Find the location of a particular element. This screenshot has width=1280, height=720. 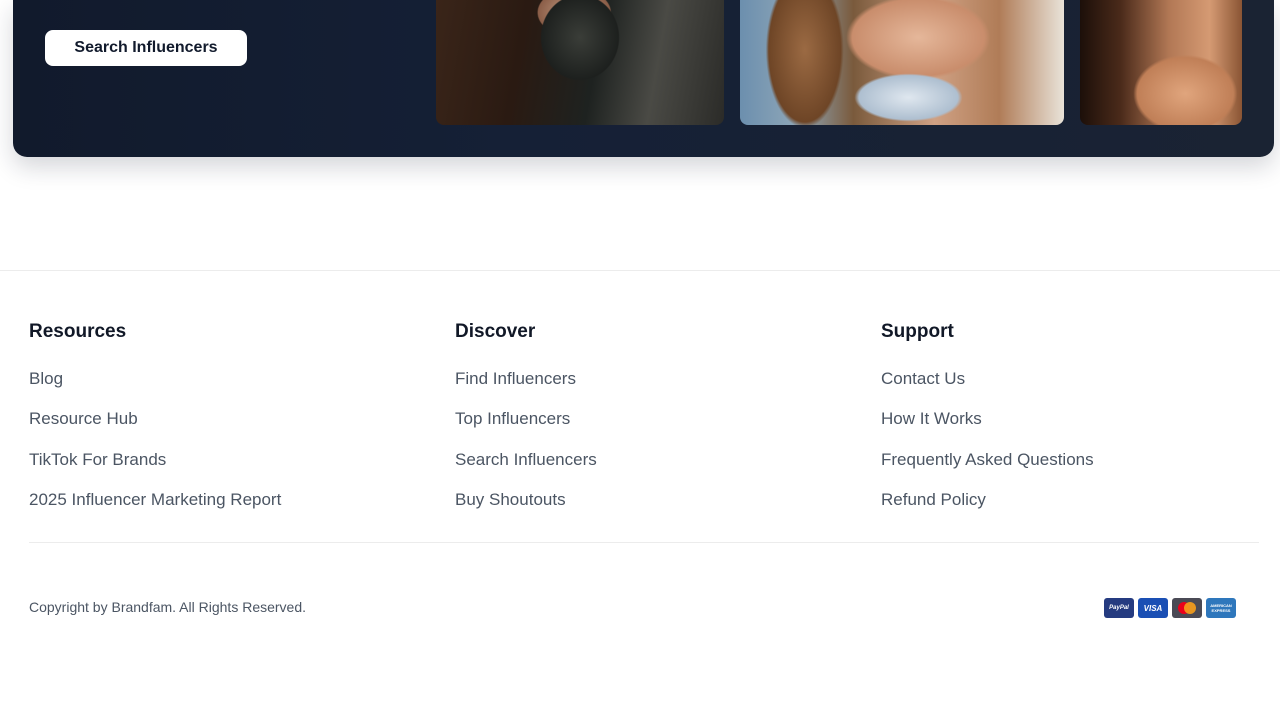

payment-methods: PayPal VISA AMERICAN EXPRESS is located at coordinates (1170, 608).